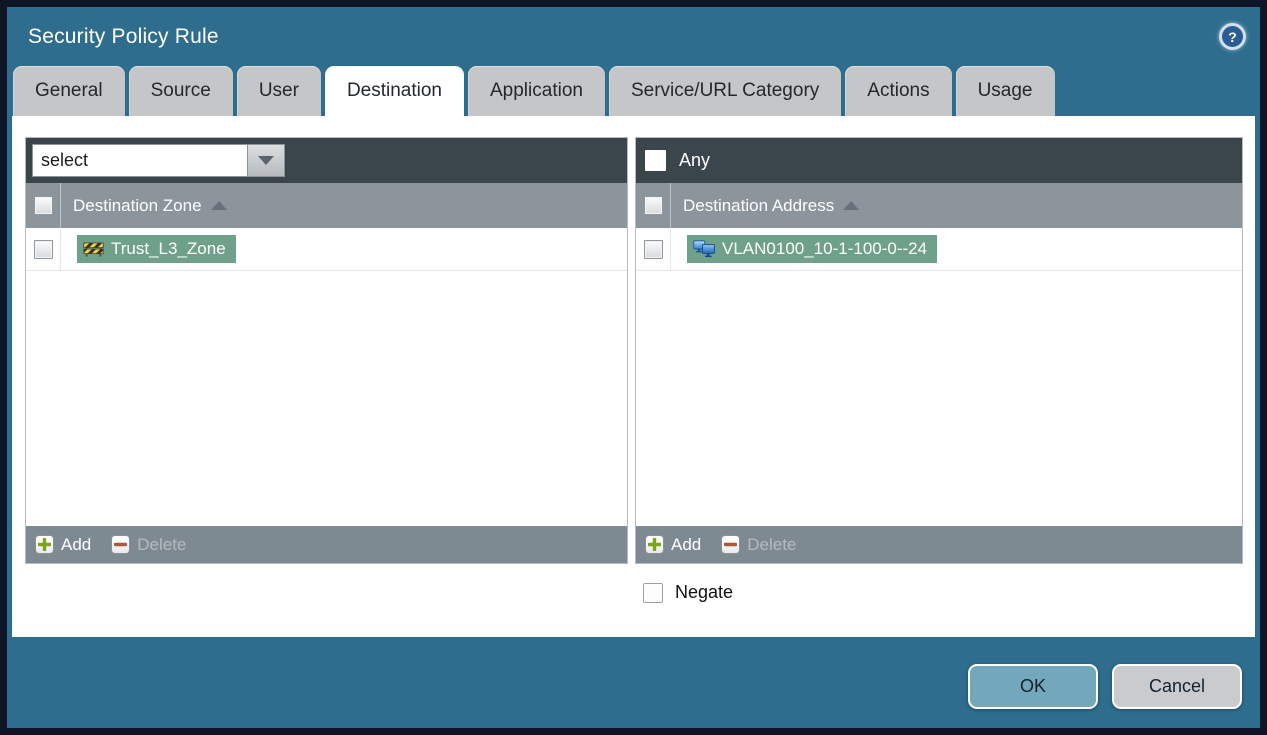 The image size is (1267, 735). Describe the element at coordinates (326, 249) in the screenshot. I see `table-row: Trust_L3_Zone` at that location.